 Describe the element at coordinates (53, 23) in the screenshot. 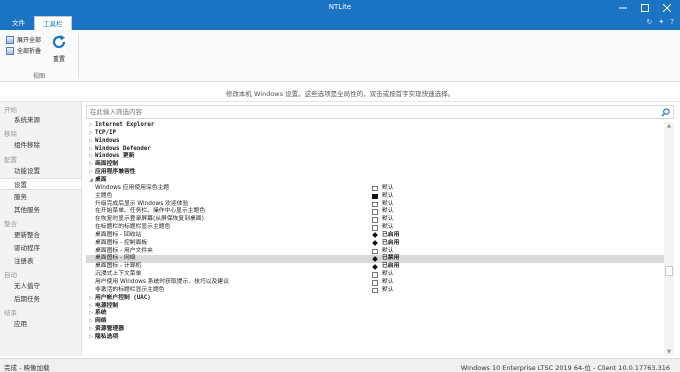

I see `tab-toolbar: 工具栏` at that location.